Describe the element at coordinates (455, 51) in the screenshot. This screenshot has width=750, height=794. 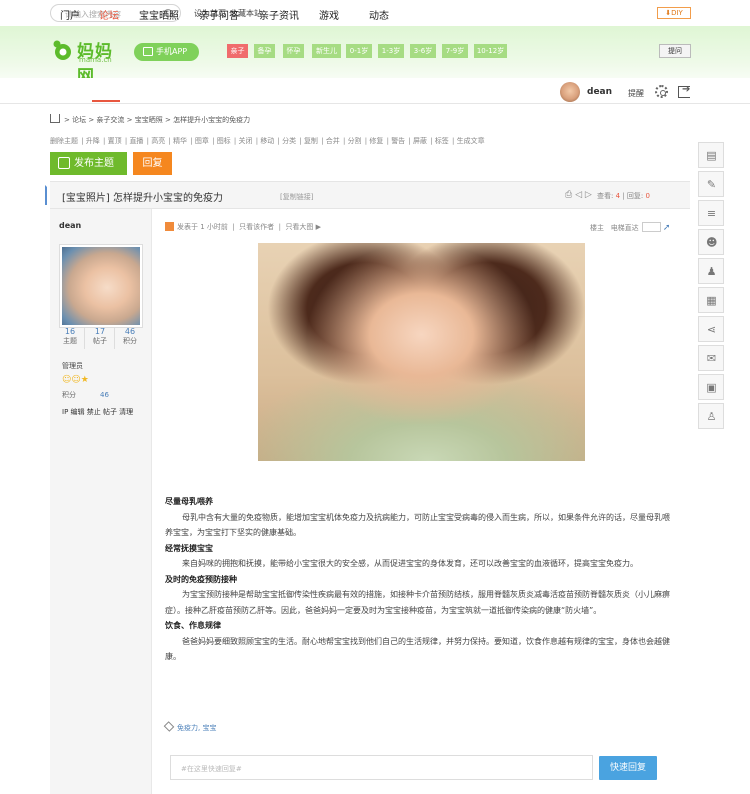
I see `stage-tab-7-9: 7-9岁` at that location.